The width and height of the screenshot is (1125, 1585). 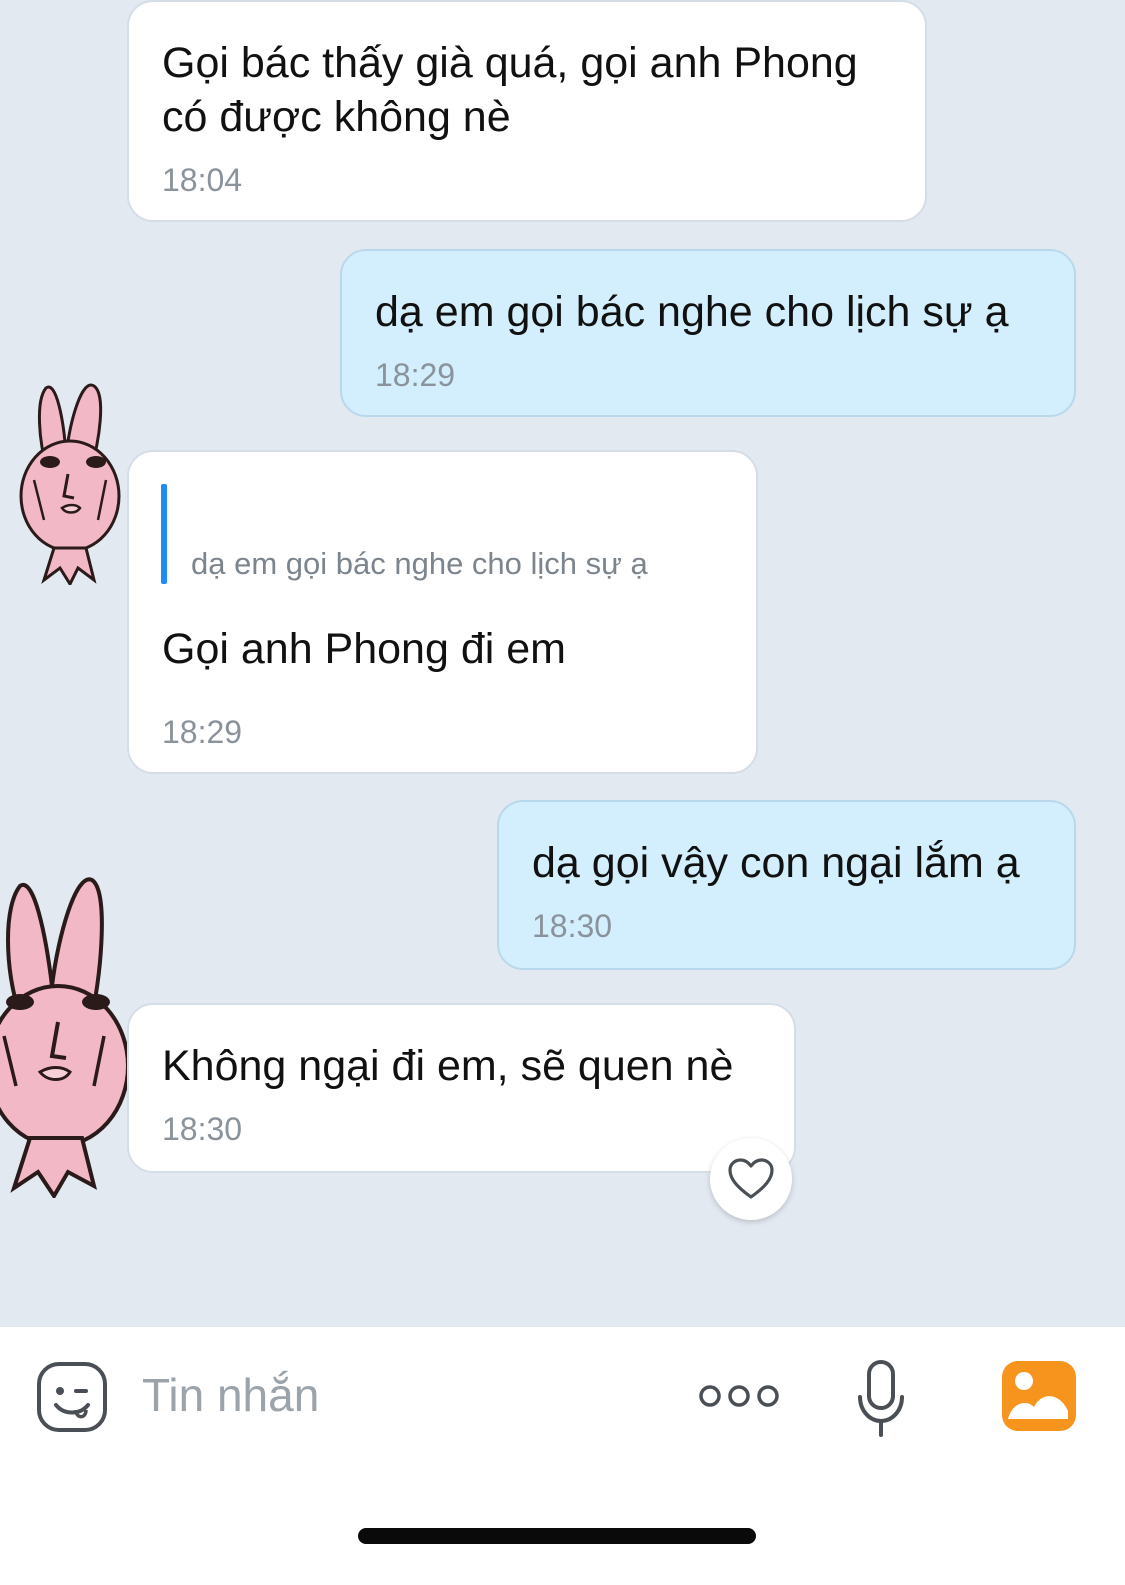 I want to click on microphone-icon, so click(x=881, y=1399).